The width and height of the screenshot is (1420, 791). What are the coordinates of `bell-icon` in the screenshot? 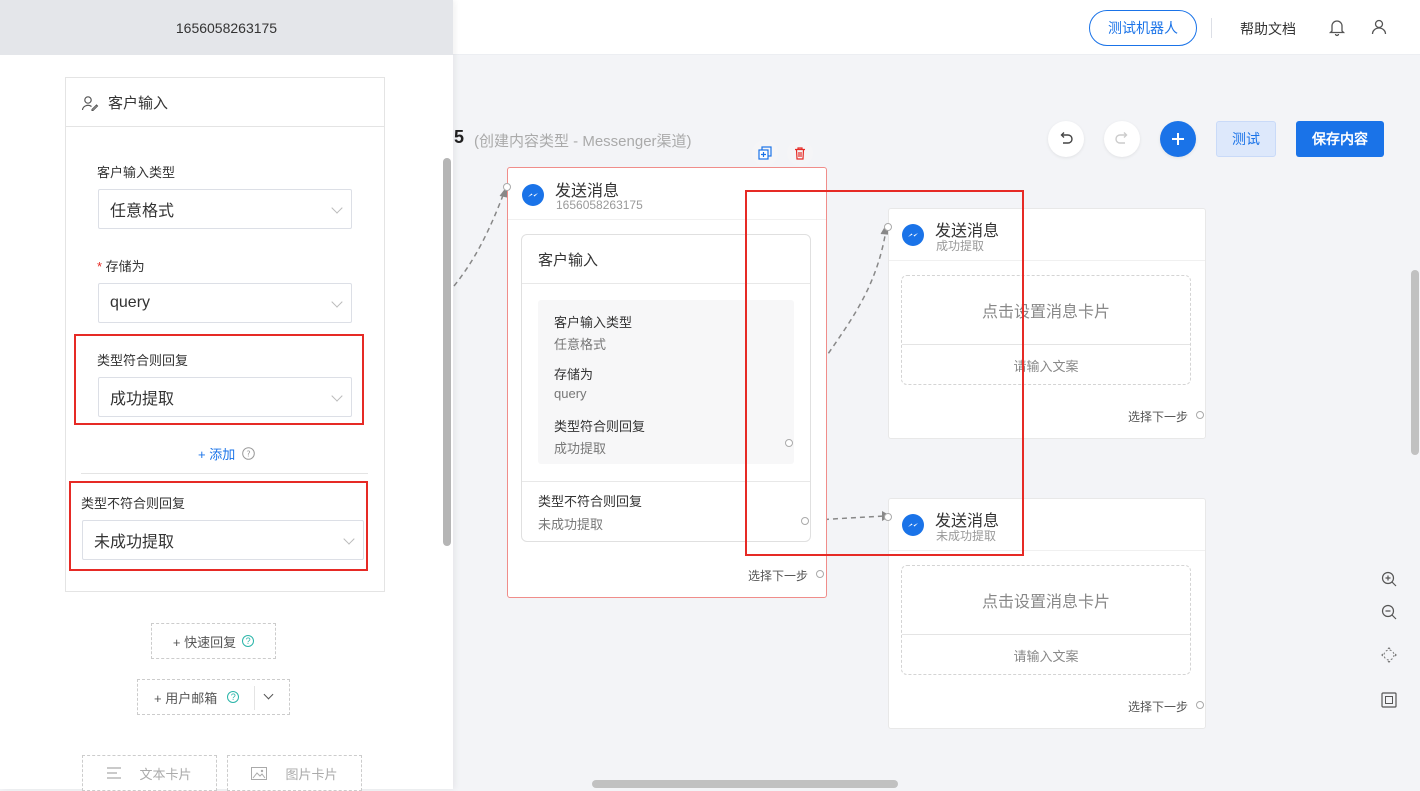 It's located at (1337, 27).